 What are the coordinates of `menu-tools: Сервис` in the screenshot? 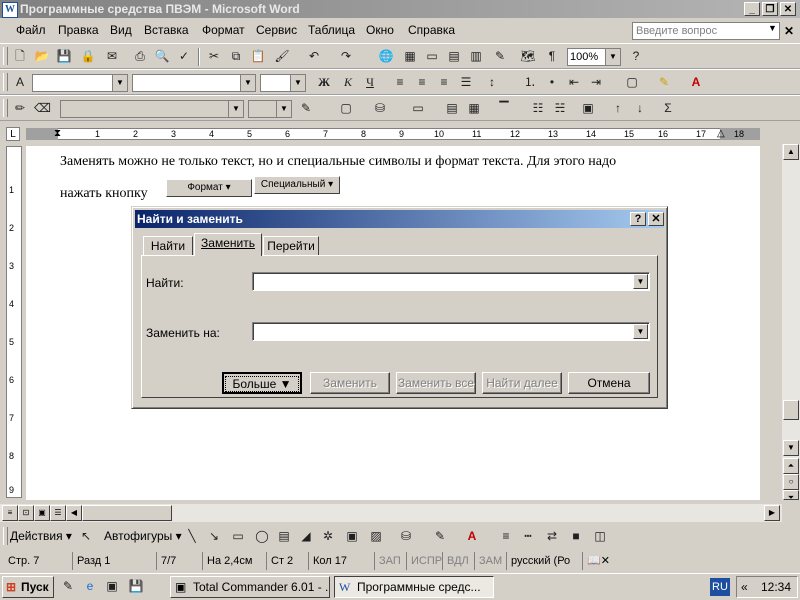 It's located at (276, 30).